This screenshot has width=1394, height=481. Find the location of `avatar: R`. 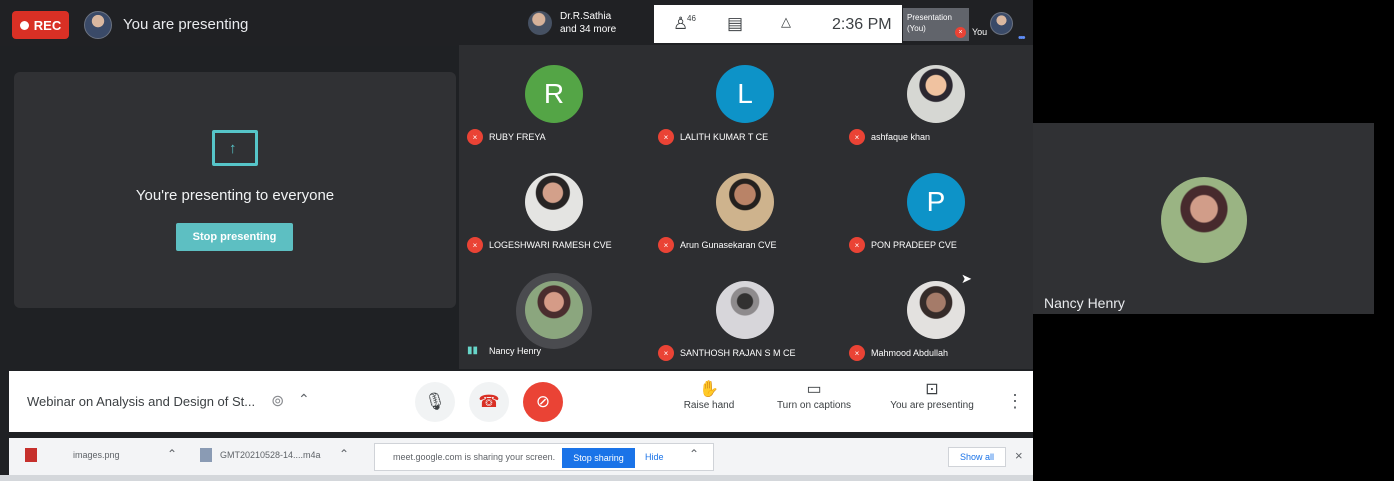

avatar: R is located at coordinates (554, 94).